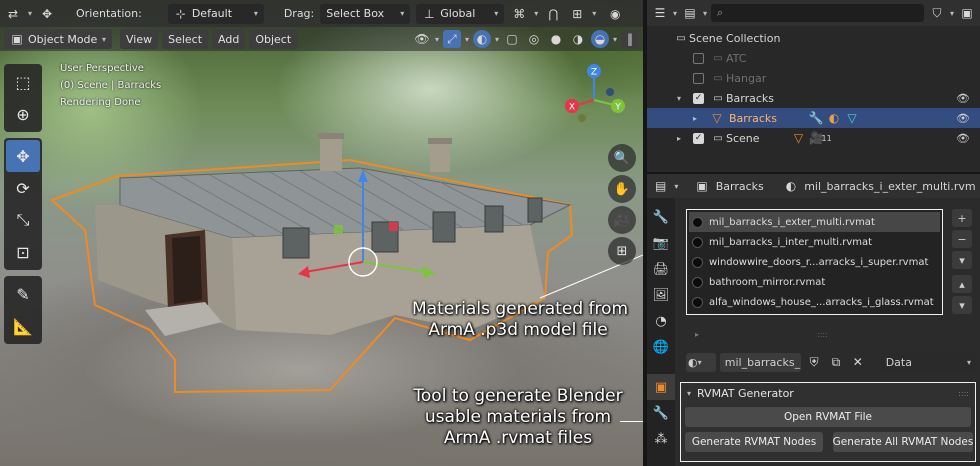 The width and height of the screenshot is (980, 466). What do you see at coordinates (817, 13) in the screenshot?
I see `outliner-search-input: ⌕` at bounding box center [817, 13].